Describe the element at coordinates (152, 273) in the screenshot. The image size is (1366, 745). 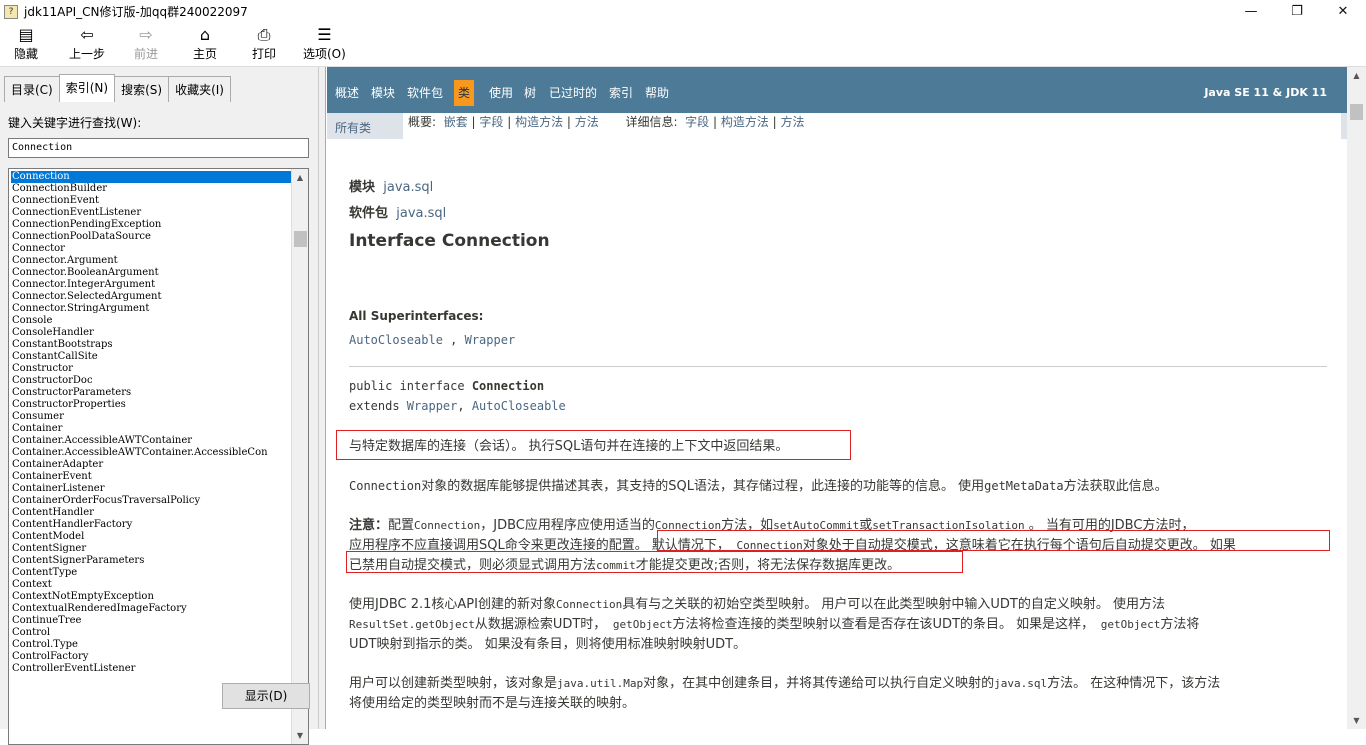
I see `index-list-item: Connector.BooleanArgument` at that location.